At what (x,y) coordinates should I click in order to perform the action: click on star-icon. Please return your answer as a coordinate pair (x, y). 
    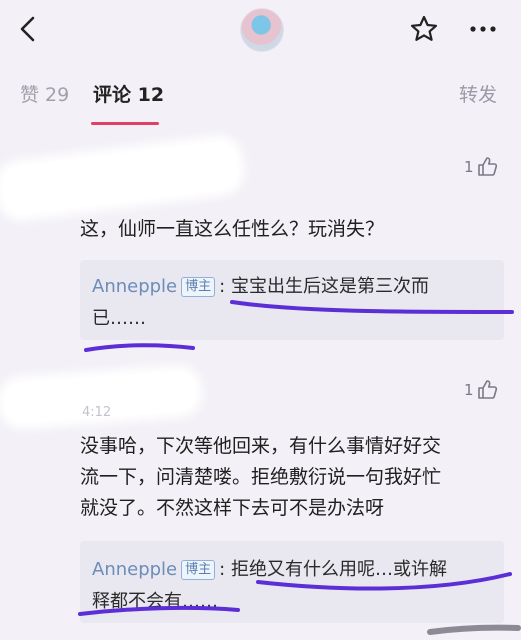
    Looking at the image, I should click on (424, 29).